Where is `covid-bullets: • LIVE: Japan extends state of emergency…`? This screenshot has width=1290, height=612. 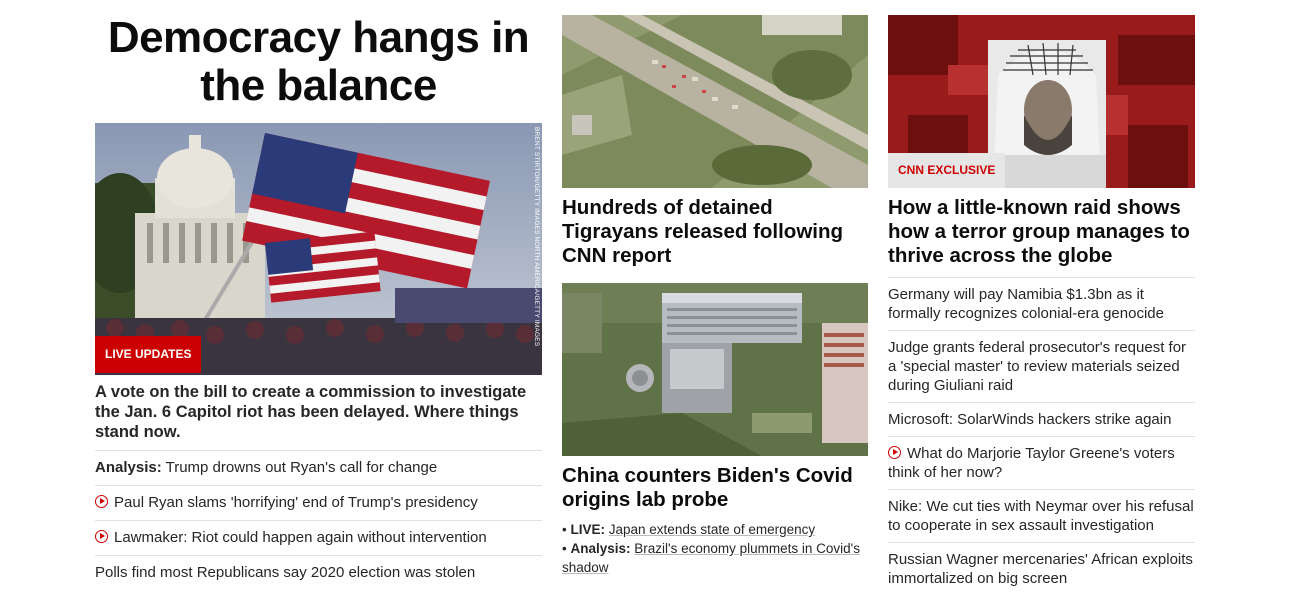
covid-bullets: • LIVE: Japan extends state of emergency… is located at coordinates (715, 548).